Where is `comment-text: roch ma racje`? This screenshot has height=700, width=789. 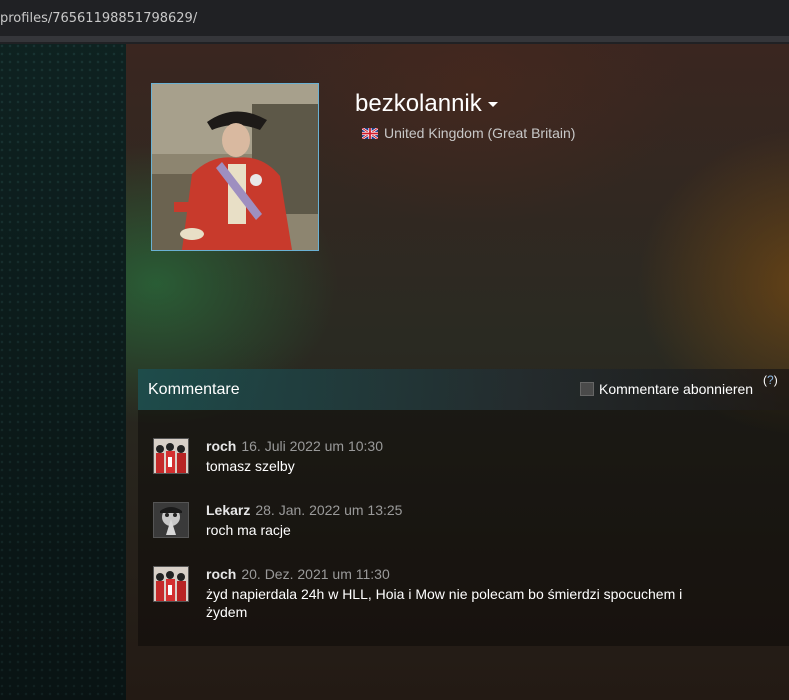 comment-text: roch ma racje is located at coordinates (248, 530).